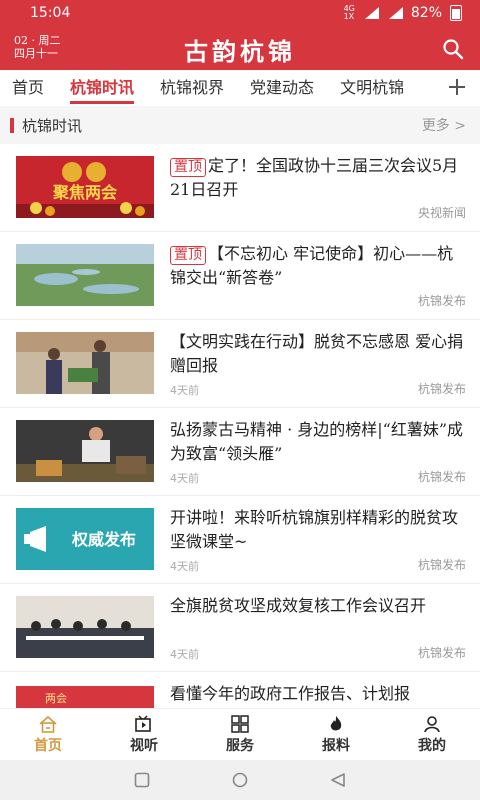 This screenshot has height=800, width=480. What do you see at coordinates (48, 746) in the screenshot?
I see `nav-home-label: 首页` at bounding box center [48, 746].